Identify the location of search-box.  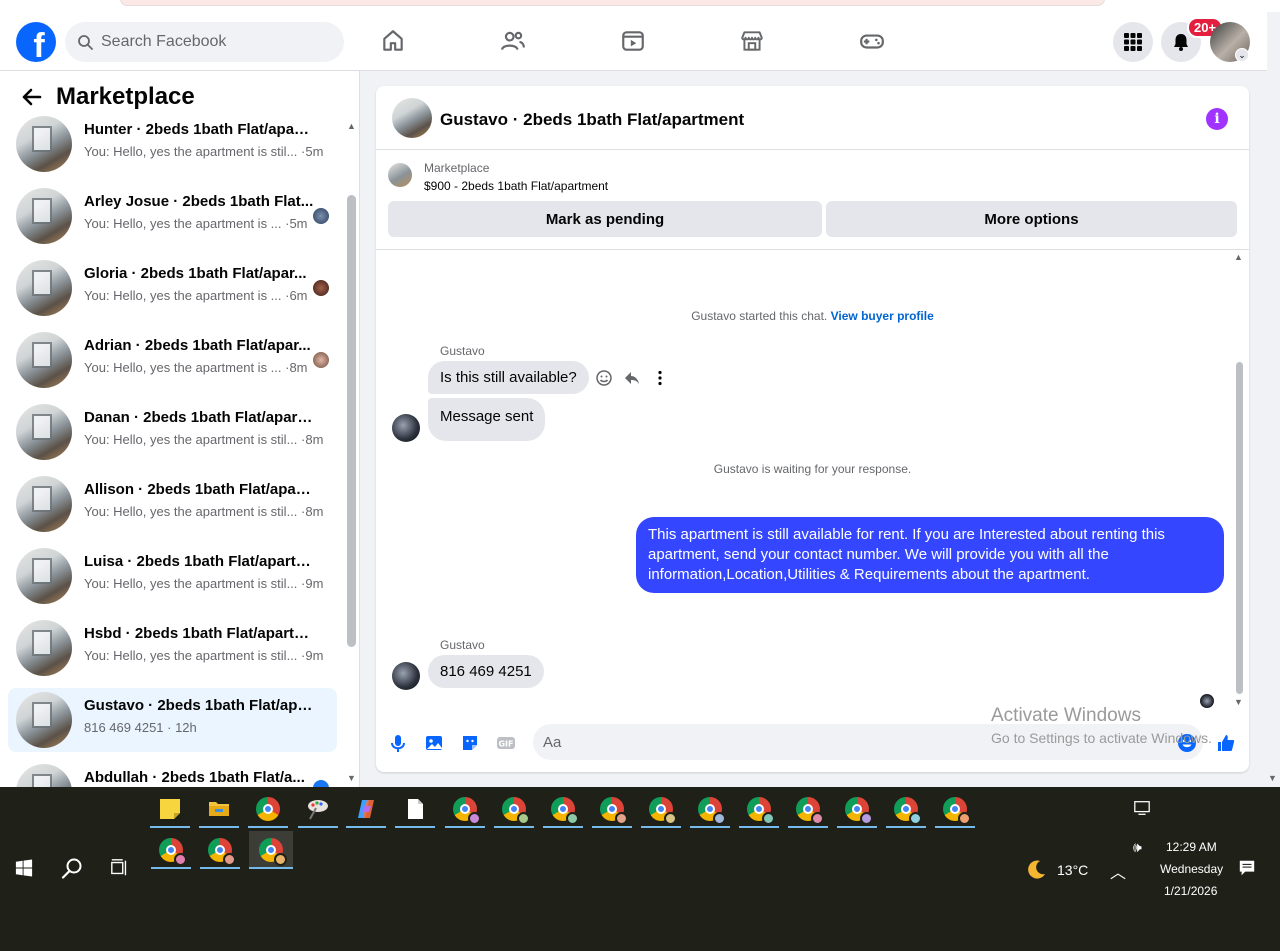
(204, 42).